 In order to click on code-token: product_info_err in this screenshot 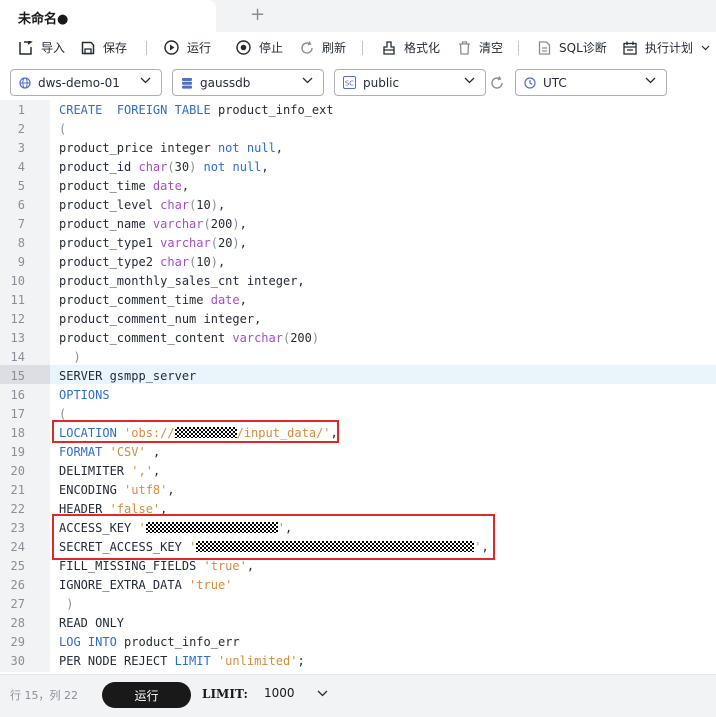, I will do `click(178, 642)`.